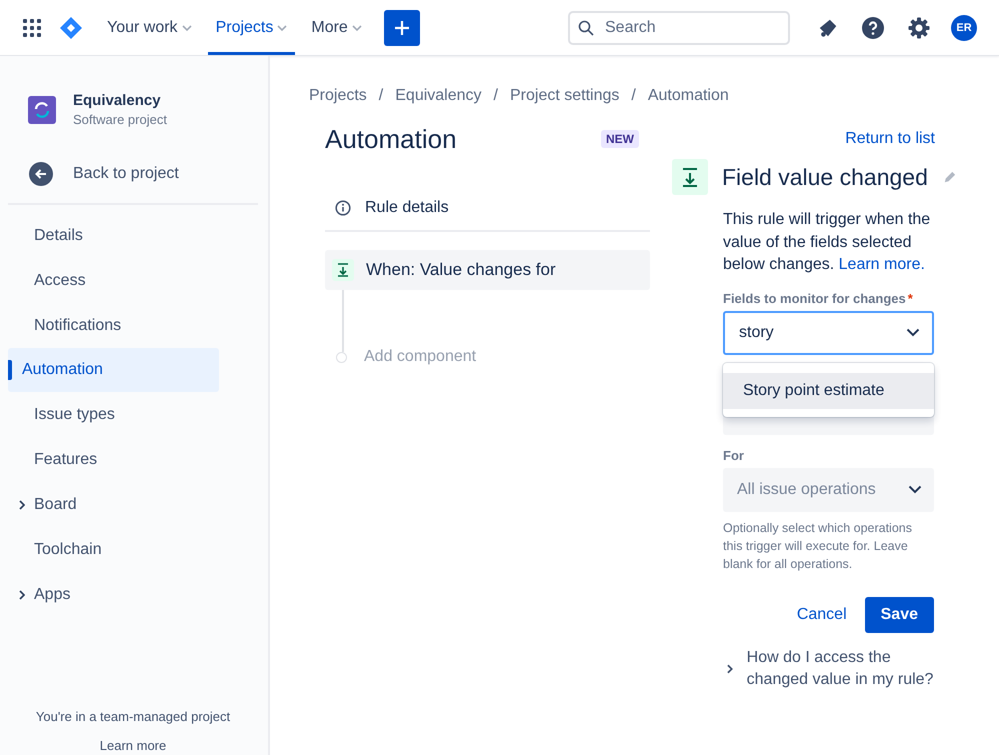 This screenshot has width=999, height=755. I want to click on sidebar-item: Details, so click(133, 235).